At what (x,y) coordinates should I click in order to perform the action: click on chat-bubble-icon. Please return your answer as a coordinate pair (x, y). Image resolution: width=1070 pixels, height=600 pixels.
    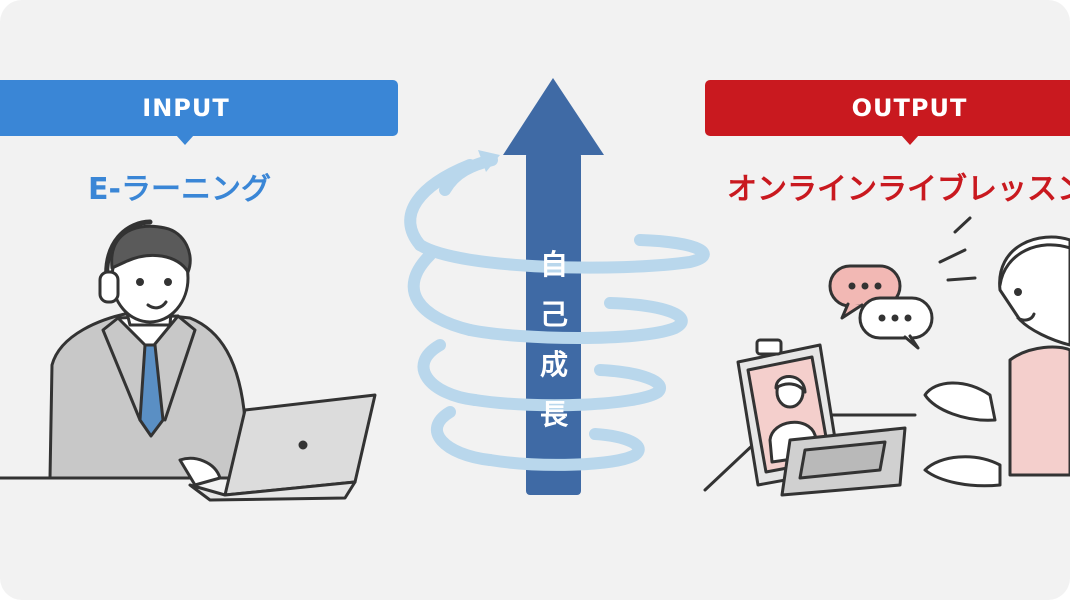
    Looking at the image, I should click on (881, 307).